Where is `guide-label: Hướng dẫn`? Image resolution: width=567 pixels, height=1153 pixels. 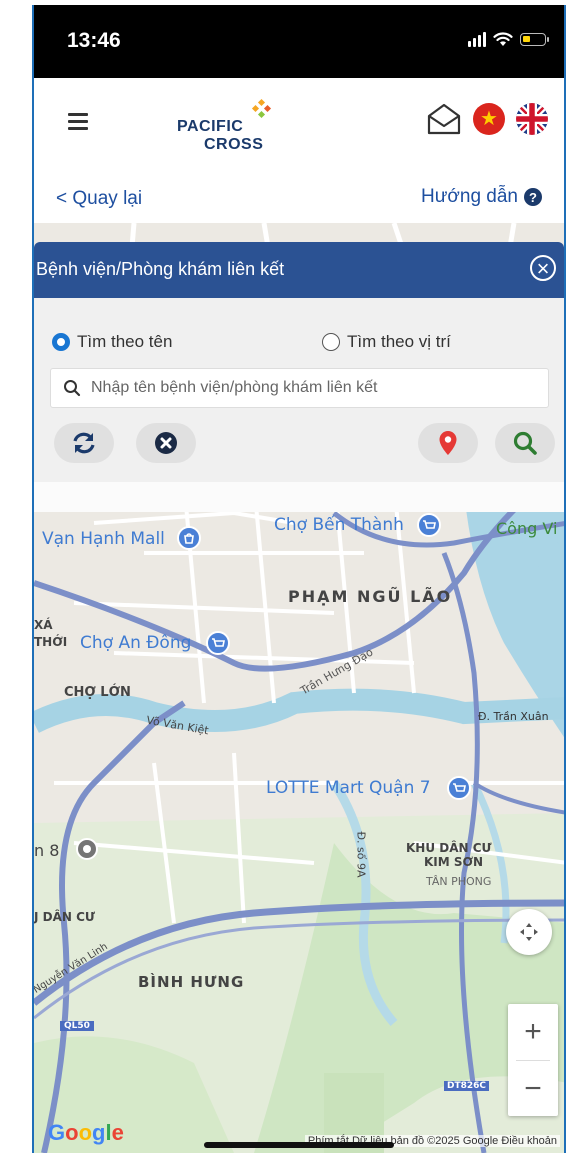 guide-label: Hướng dẫn is located at coordinates (469, 196).